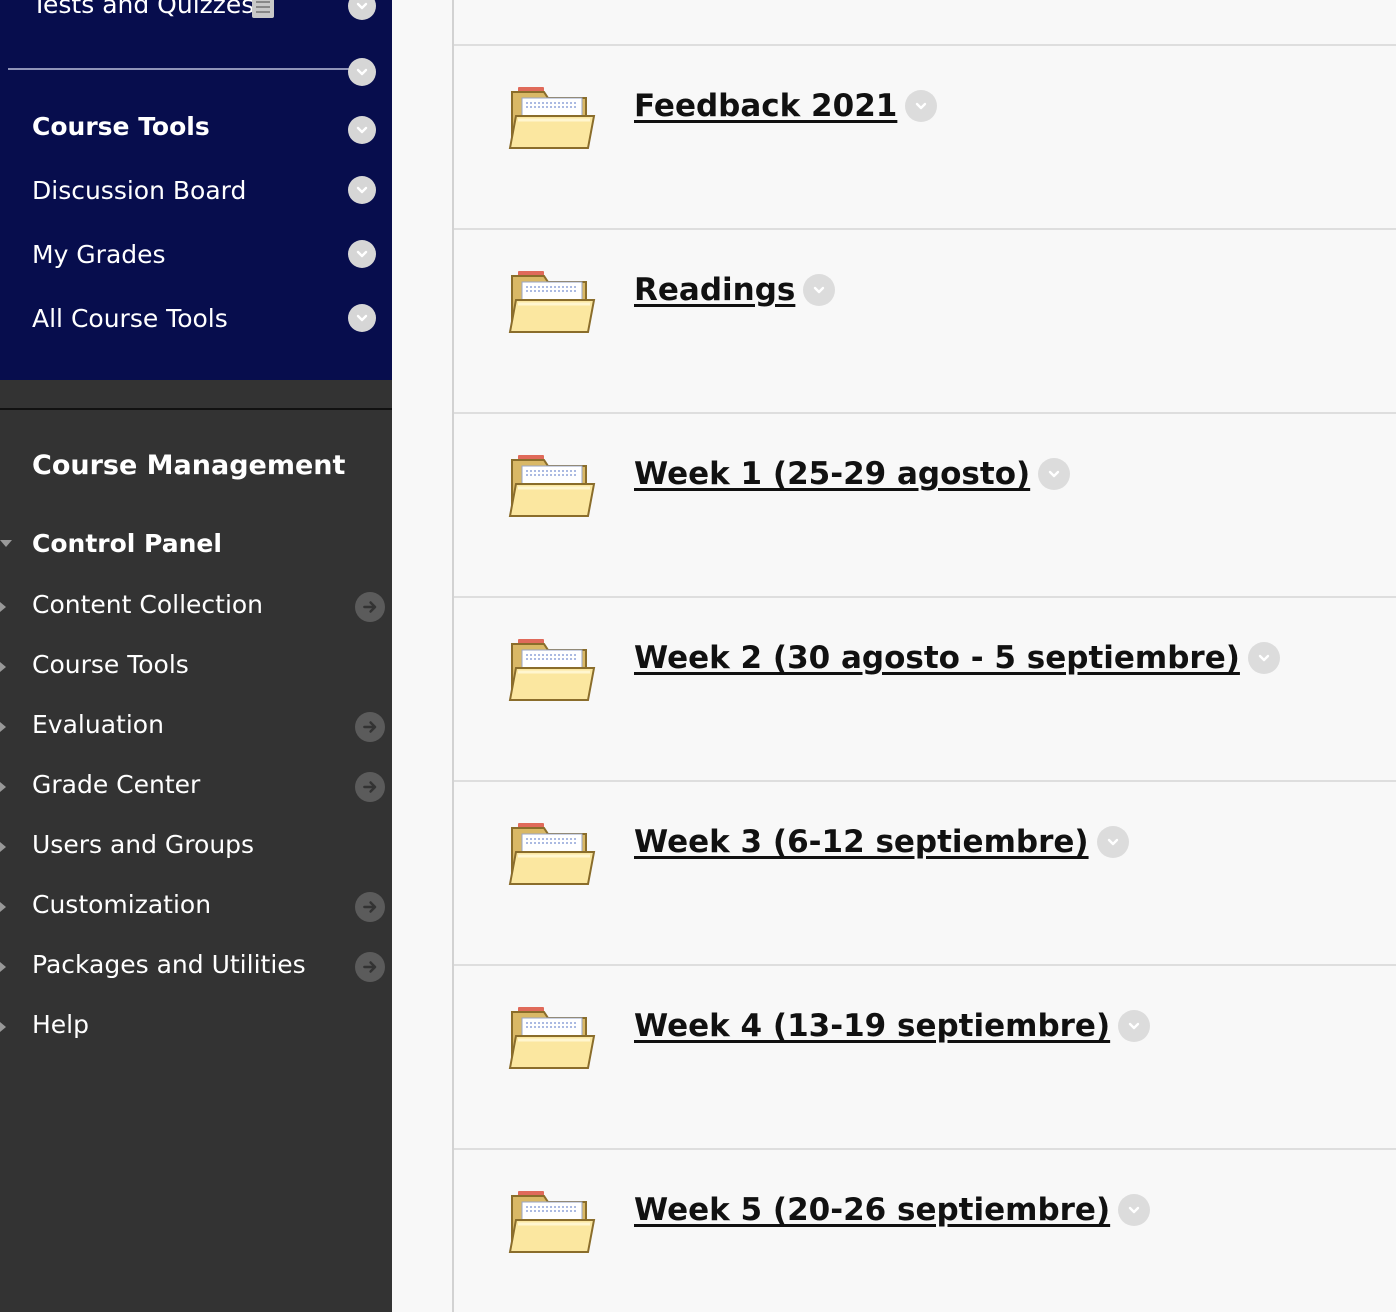 The width and height of the screenshot is (1396, 1312). I want to click on cp-item-help: Help, so click(60, 1024).